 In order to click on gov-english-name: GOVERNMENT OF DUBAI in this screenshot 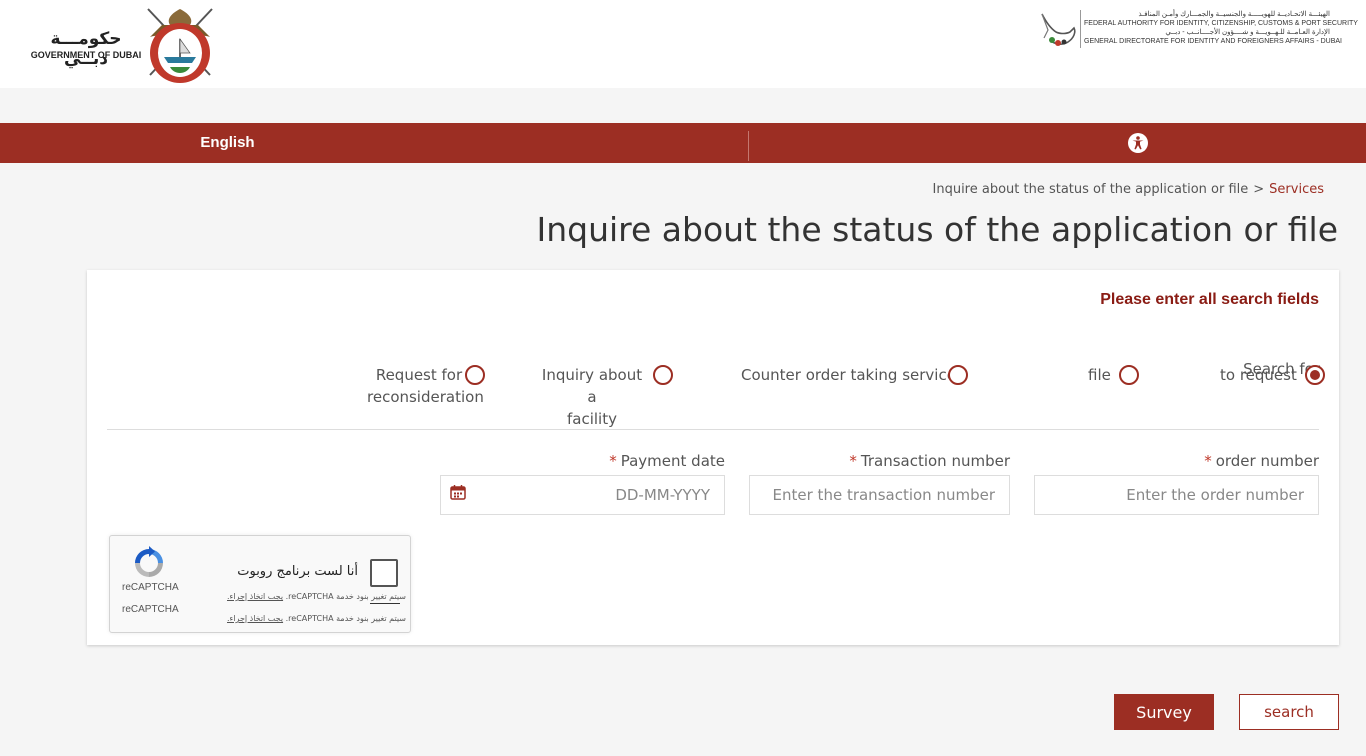, I will do `click(86, 55)`.